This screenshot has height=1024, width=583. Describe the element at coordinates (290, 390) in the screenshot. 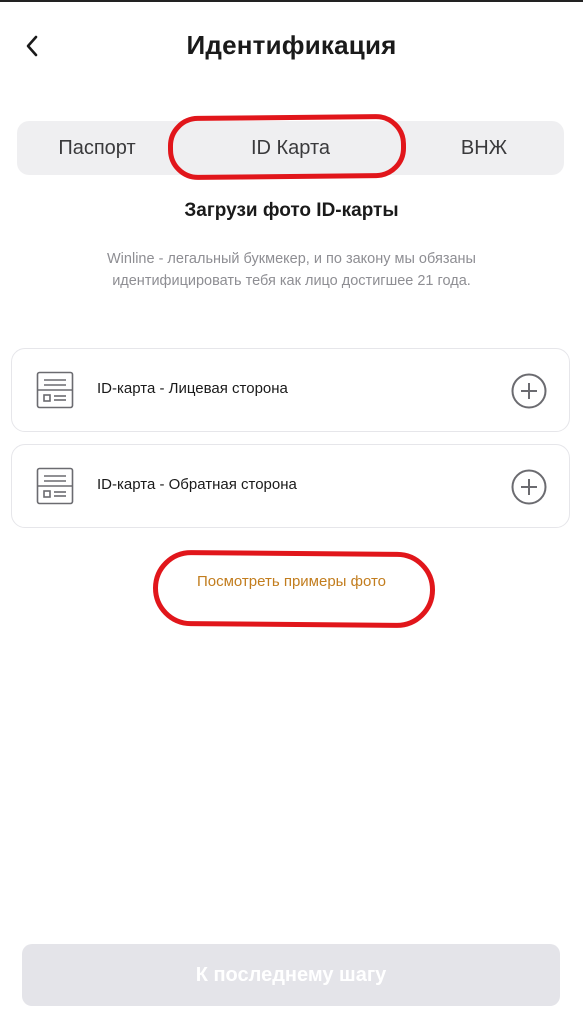

I see `upload-front-card: ID-карта - Лицевая сторона` at that location.